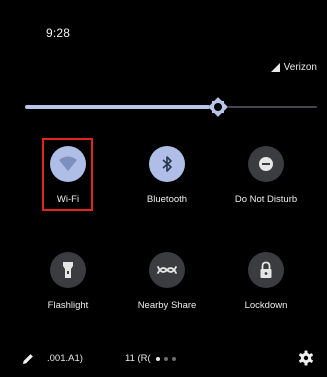 This screenshot has height=377, width=327. What do you see at coordinates (266, 305) in the screenshot?
I see `tile-label-lockdown: Lockdown` at bounding box center [266, 305].